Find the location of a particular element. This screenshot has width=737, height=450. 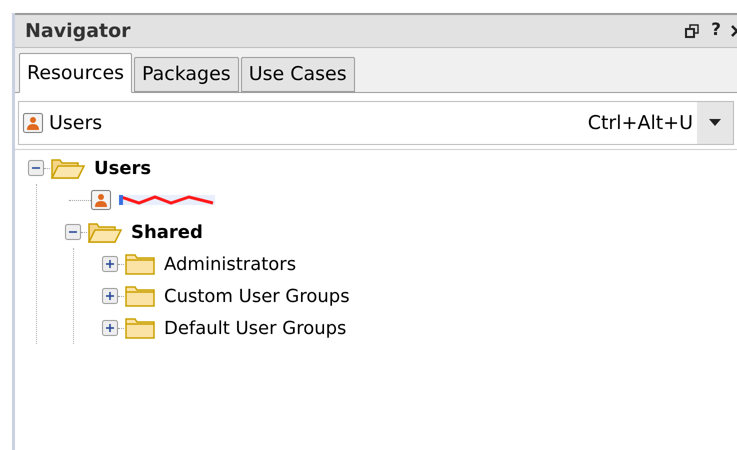

tab: Use Cases is located at coordinates (297, 74).